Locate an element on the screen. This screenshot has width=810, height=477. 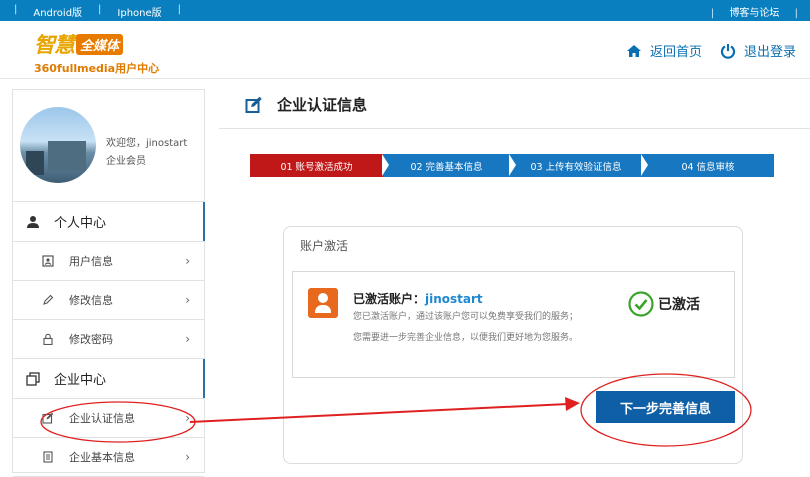
page-title-text: 企业认证信息 is located at coordinates (322, 105).